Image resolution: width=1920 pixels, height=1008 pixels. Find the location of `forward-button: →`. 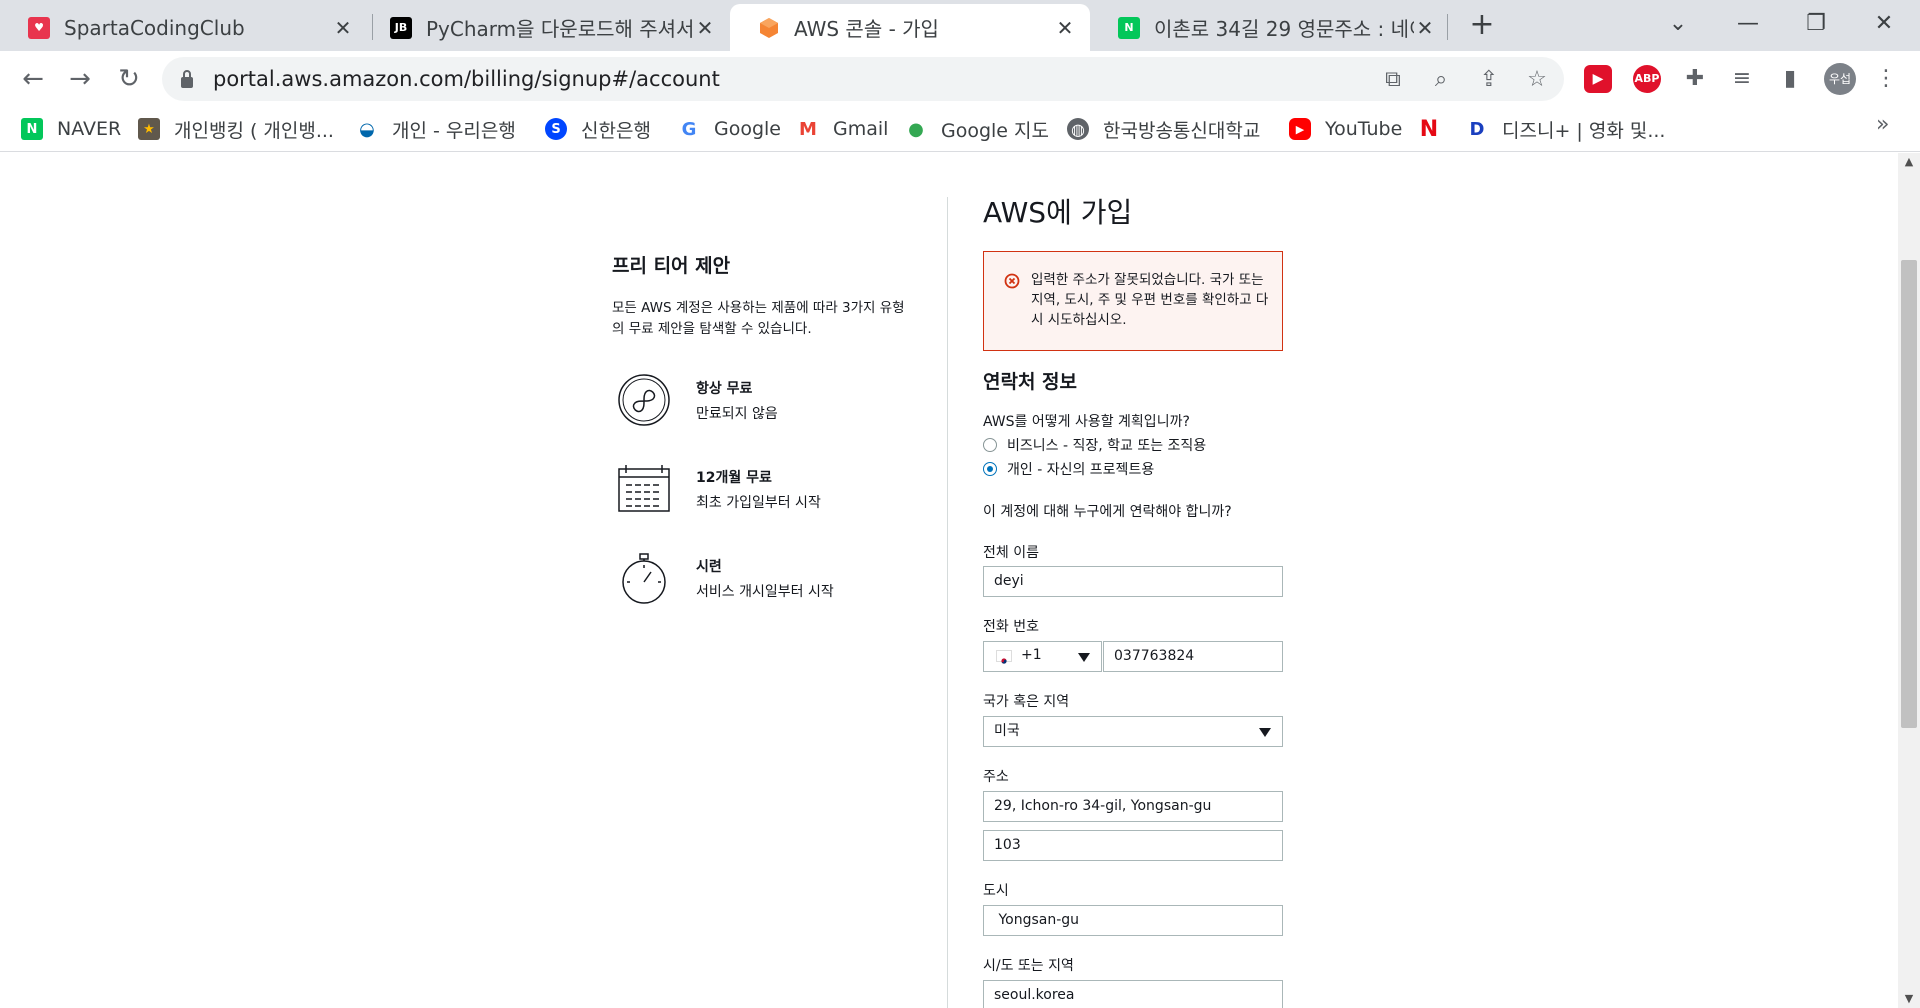

forward-button: → is located at coordinates (80, 79).